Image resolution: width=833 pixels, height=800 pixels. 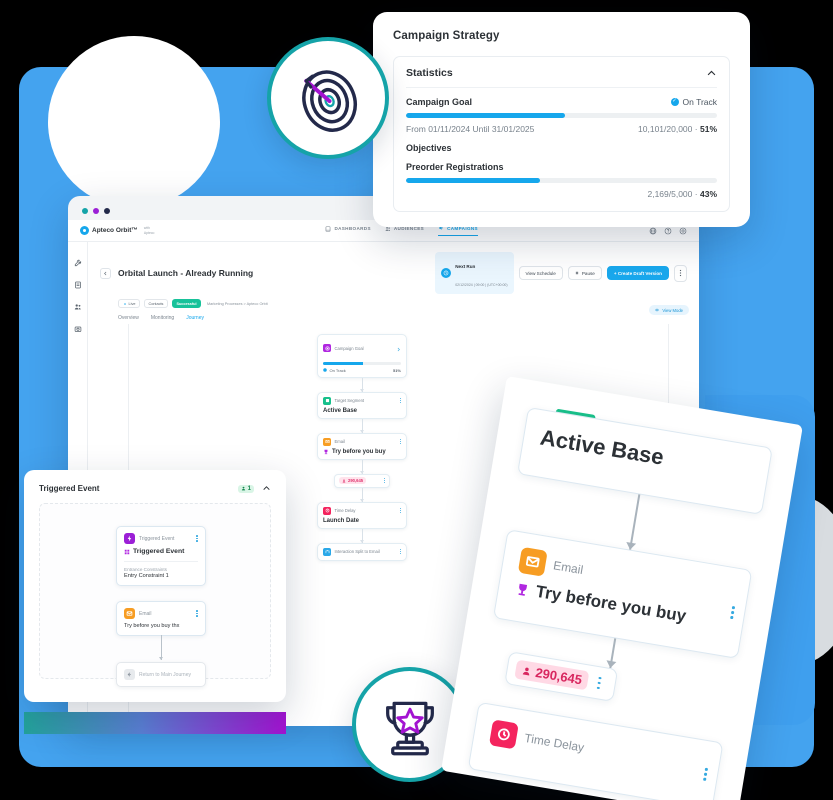 What do you see at coordinates (561, 676) in the screenshot?
I see `magnified-count-pill: 290,645` at bounding box center [561, 676].